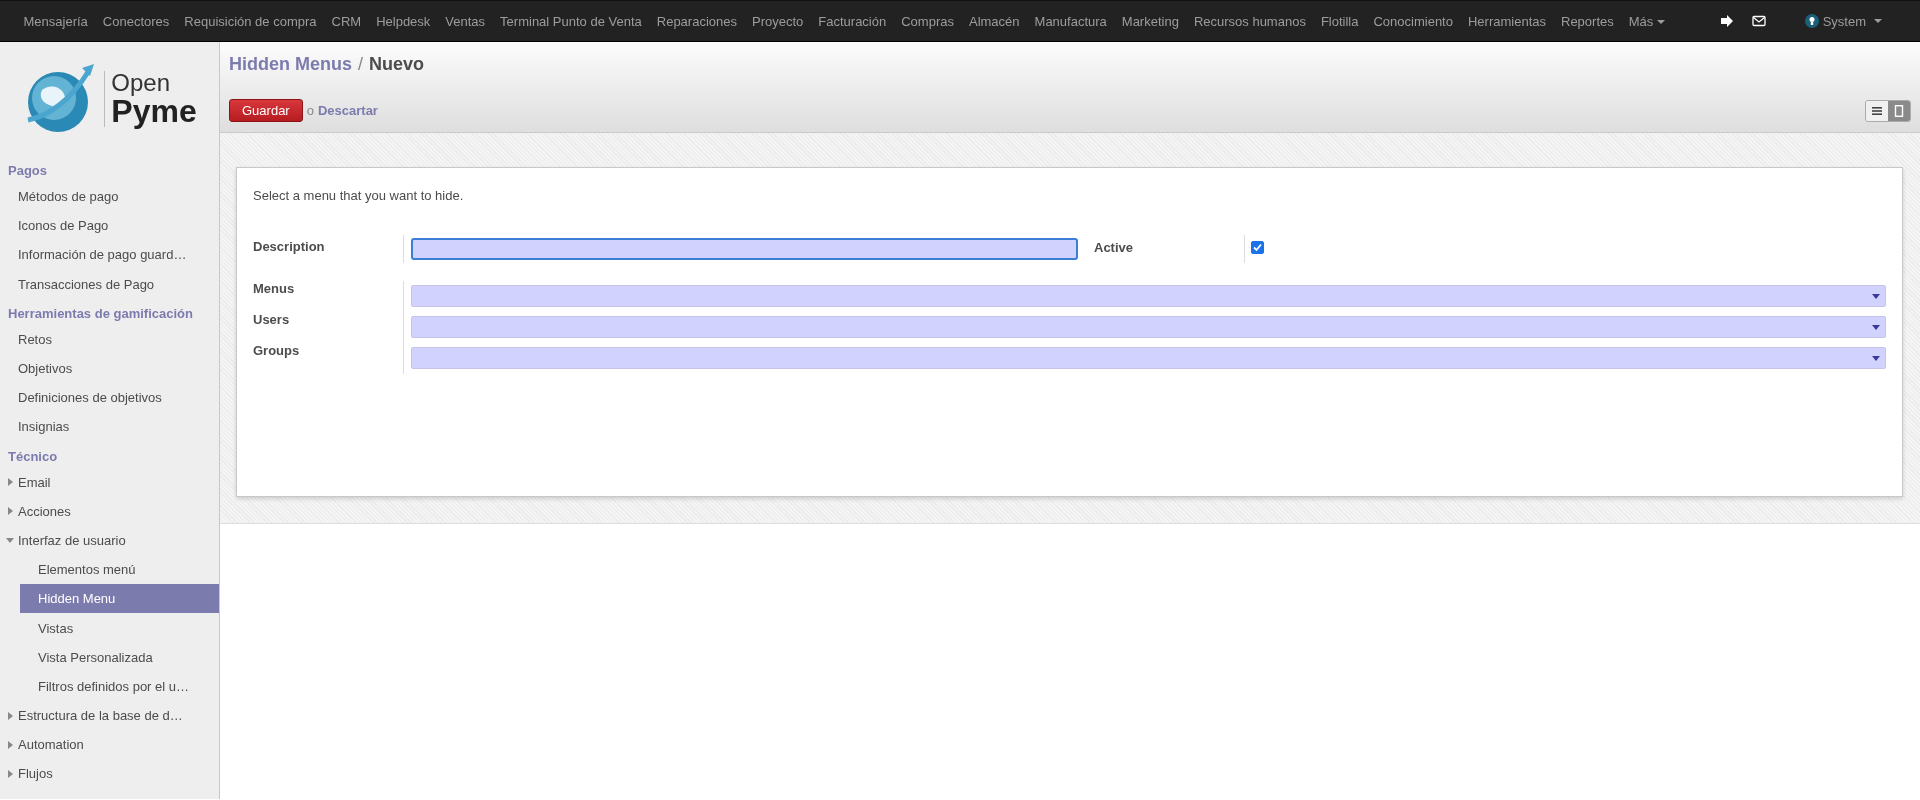 The height and width of the screenshot is (800, 1920). I want to click on sidebar-item: Iconos de Pago, so click(109, 226).